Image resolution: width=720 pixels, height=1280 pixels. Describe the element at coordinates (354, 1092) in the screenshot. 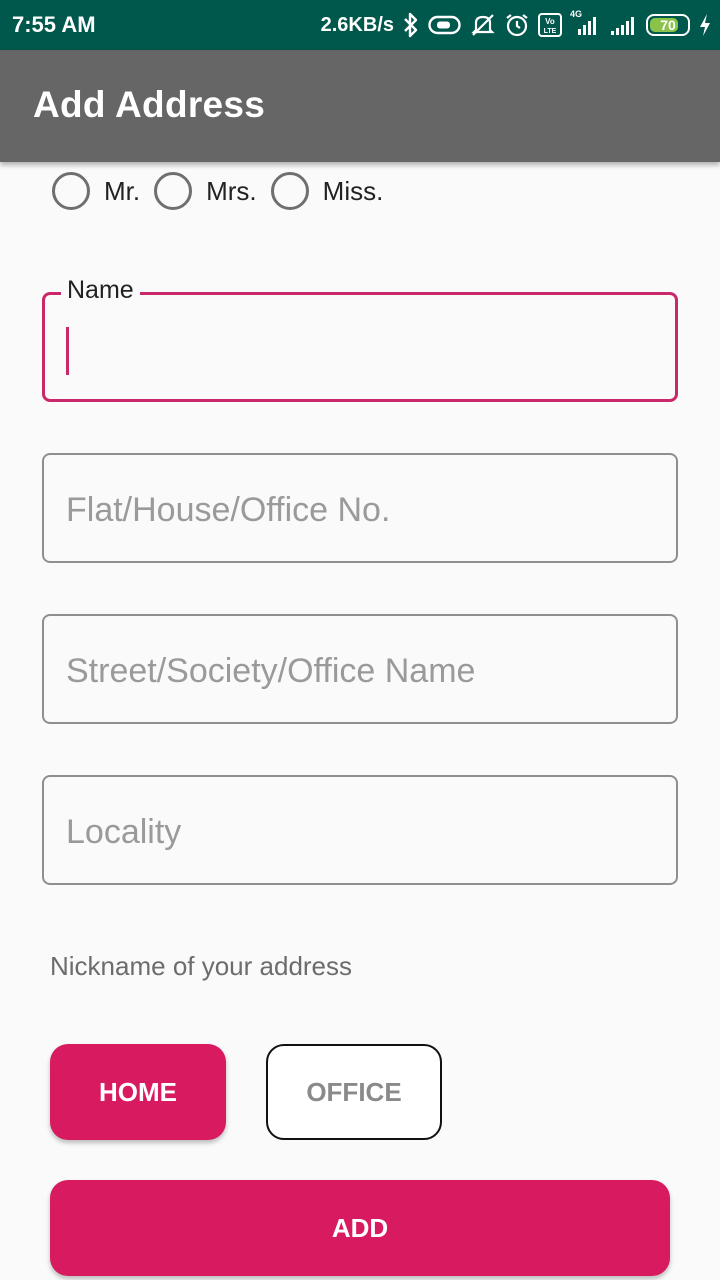

I see `office-chip-button: OFFICE` at that location.